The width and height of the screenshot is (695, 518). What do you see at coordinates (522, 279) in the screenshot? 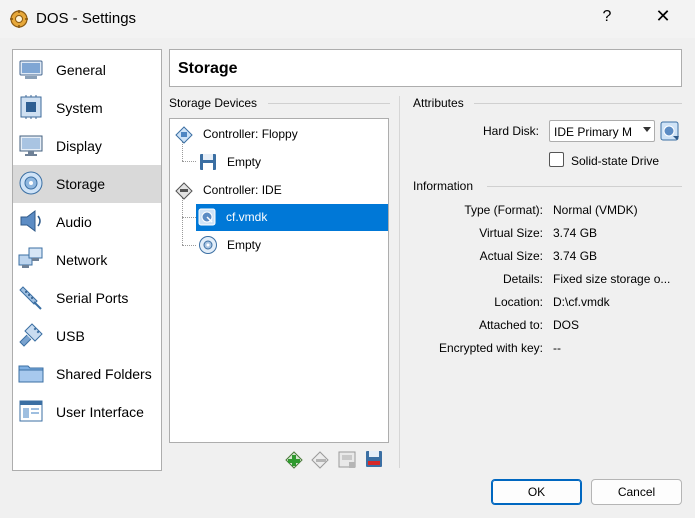
I see `info-label-details: Details:` at bounding box center [522, 279].